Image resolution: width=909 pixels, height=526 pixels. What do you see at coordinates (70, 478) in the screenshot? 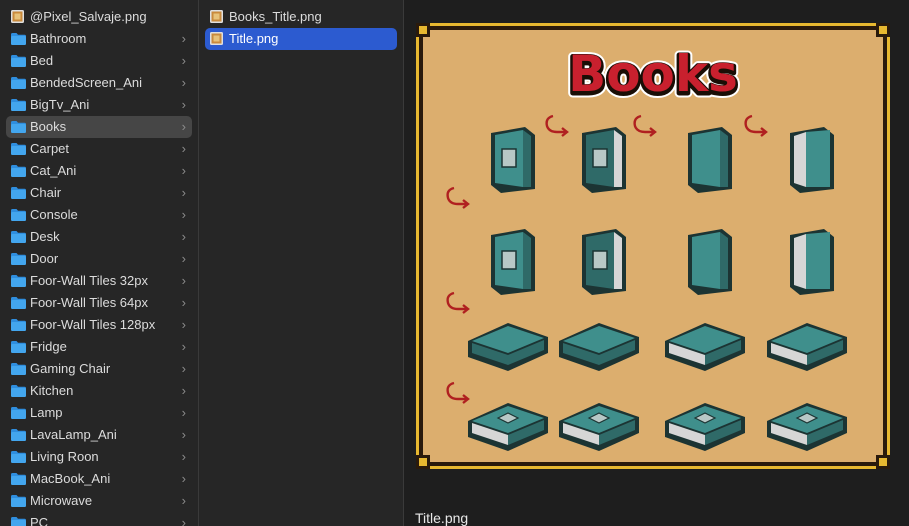
I see `sidebar-item-label: MacBook_Ani` at bounding box center [70, 478].